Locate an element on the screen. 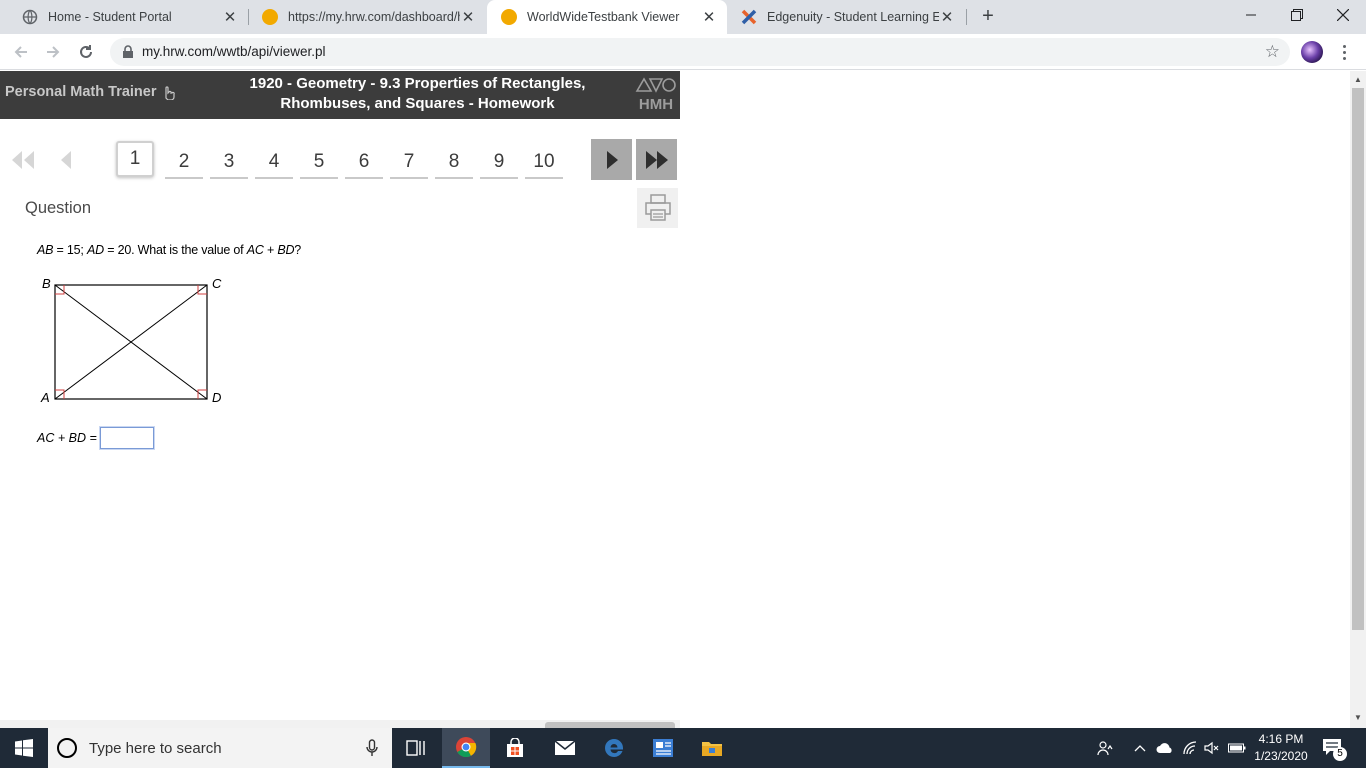 This screenshot has height=768, width=1366. chevron-left-icon is located at coordinates (66, 160).